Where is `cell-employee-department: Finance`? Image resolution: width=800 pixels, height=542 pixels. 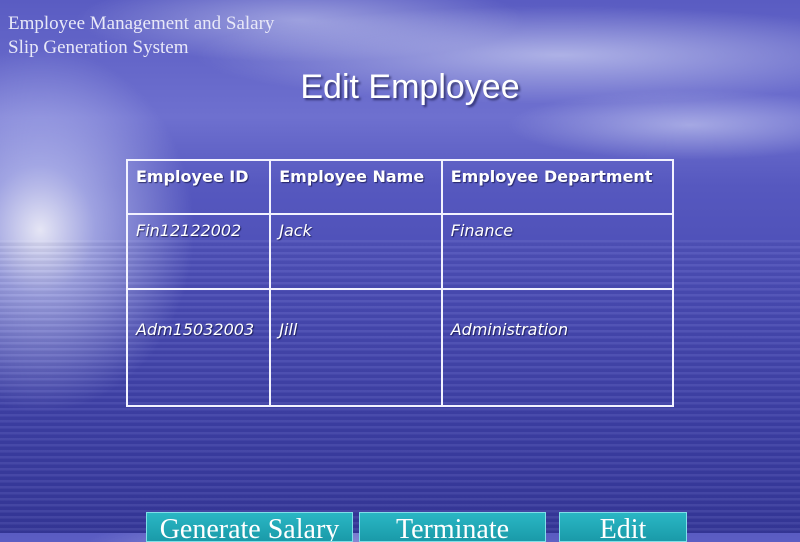 cell-employee-department: Finance is located at coordinates (557, 251).